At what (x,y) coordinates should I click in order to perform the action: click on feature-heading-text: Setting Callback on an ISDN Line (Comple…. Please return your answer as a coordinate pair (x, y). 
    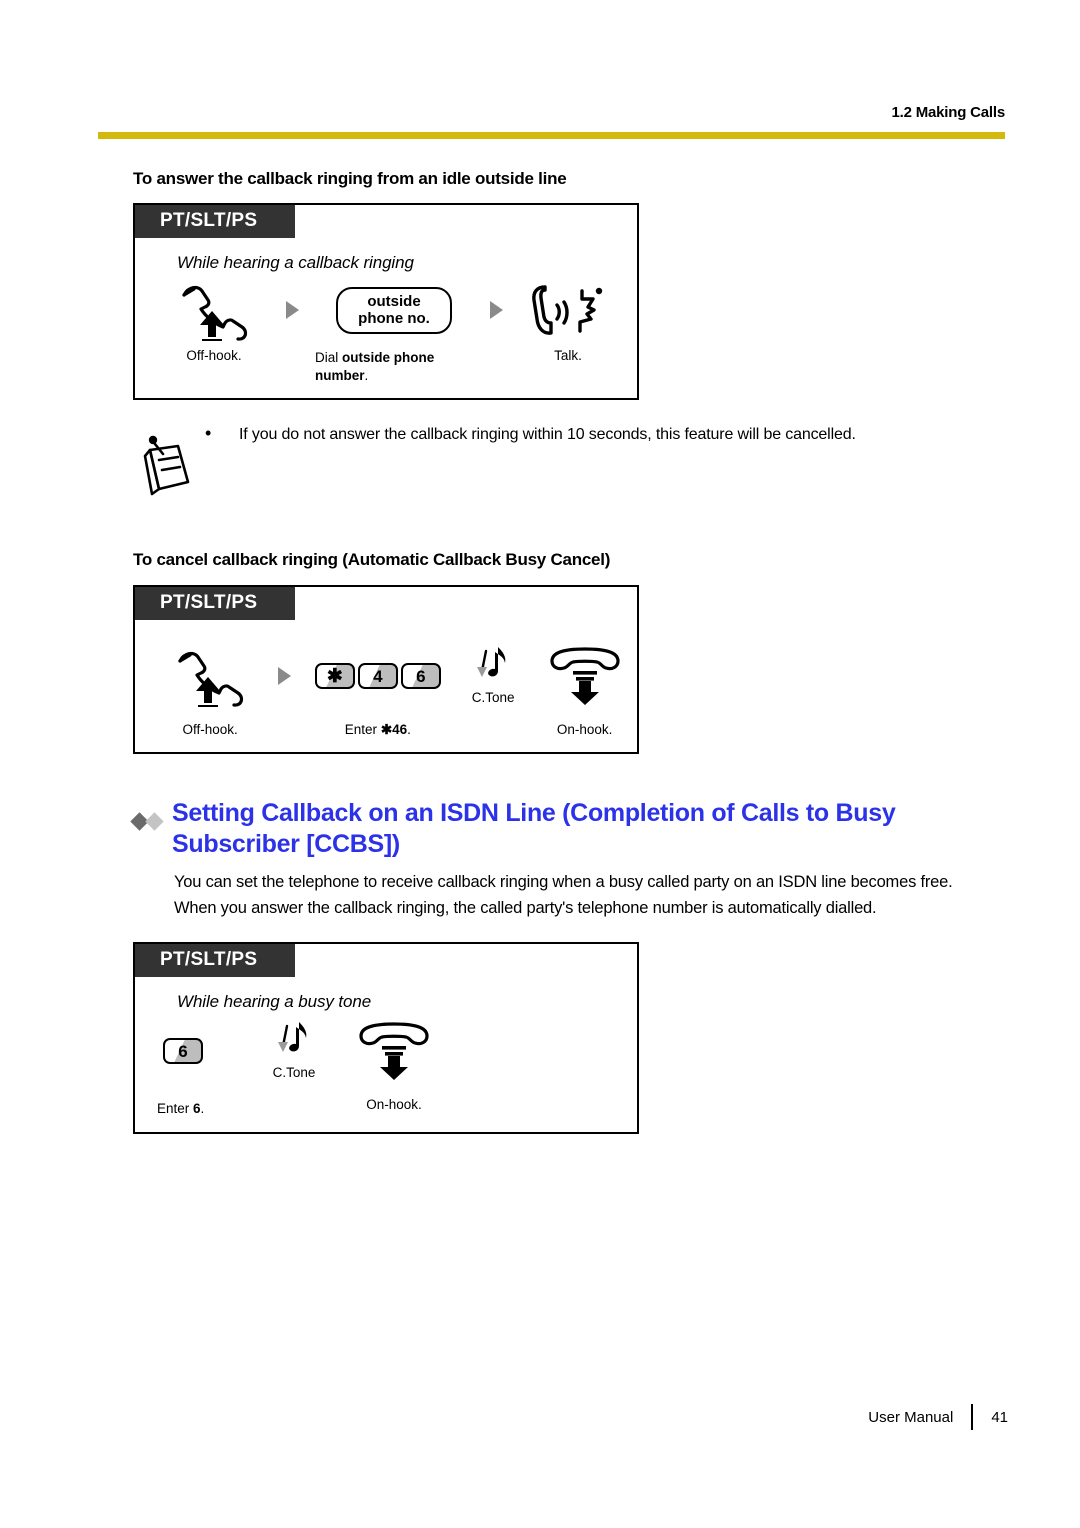
    Looking at the image, I should click on (534, 828).